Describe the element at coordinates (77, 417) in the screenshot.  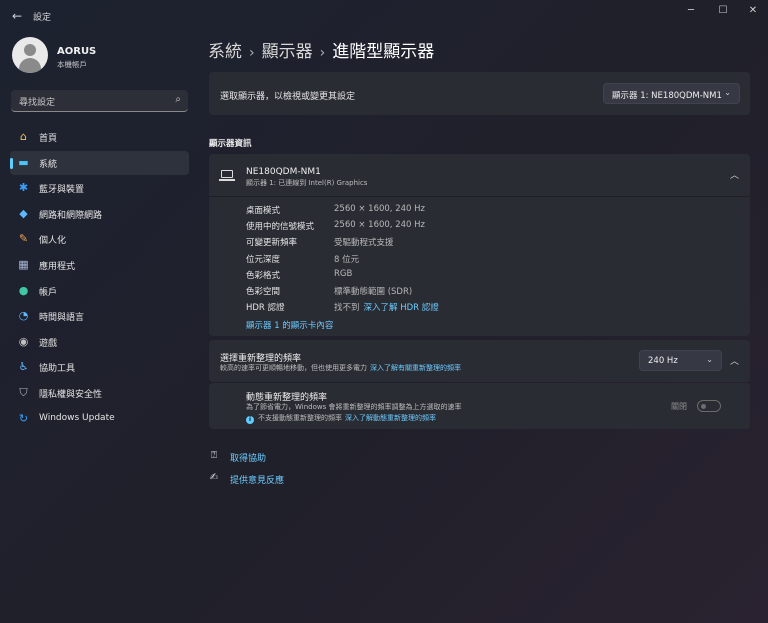
I see `sidebar-item-label: Windows Update` at that location.